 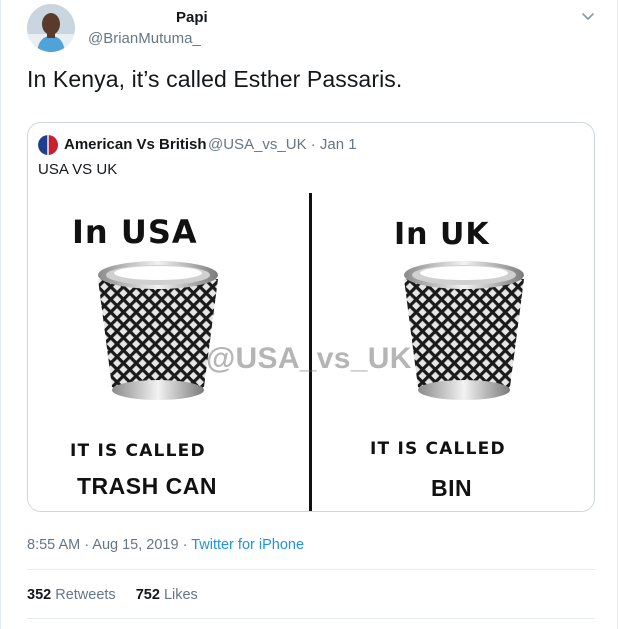 What do you see at coordinates (138, 451) in the screenshot?
I see `meme-left-called: IT IS CALLED` at bounding box center [138, 451].